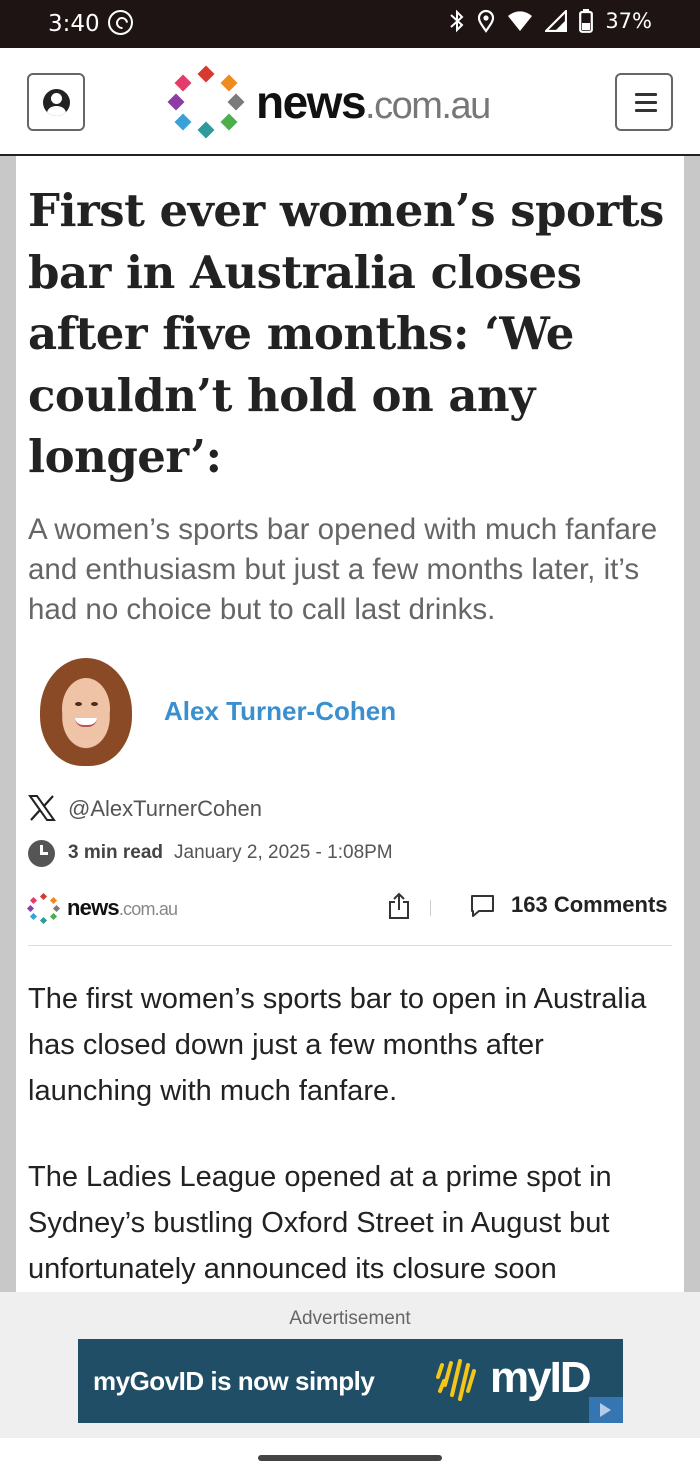 This screenshot has width=700, height=1478. What do you see at coordinates (541, 1377) in the screenshot?
I see `ad-brand: myID` at bounding box center [541, 1377].